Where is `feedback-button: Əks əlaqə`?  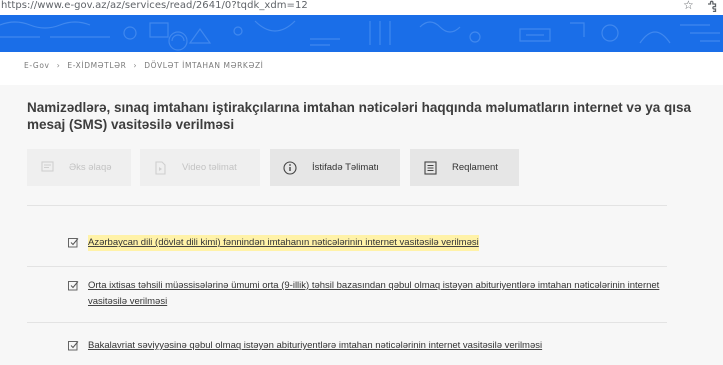
feedback-button: Əks əlaqə is located at coordinates (79, 167).